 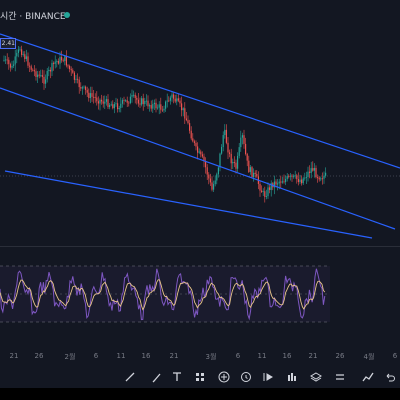 I want to click on time-axis-label: 6, so click(x=96, y=356).